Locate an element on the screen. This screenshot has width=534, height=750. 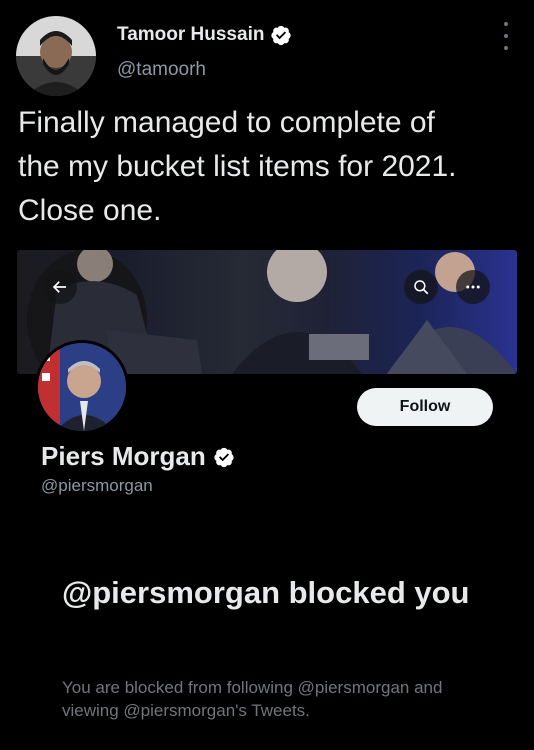
profile-name: Piers Morgan is located at coordinates (138, 456).